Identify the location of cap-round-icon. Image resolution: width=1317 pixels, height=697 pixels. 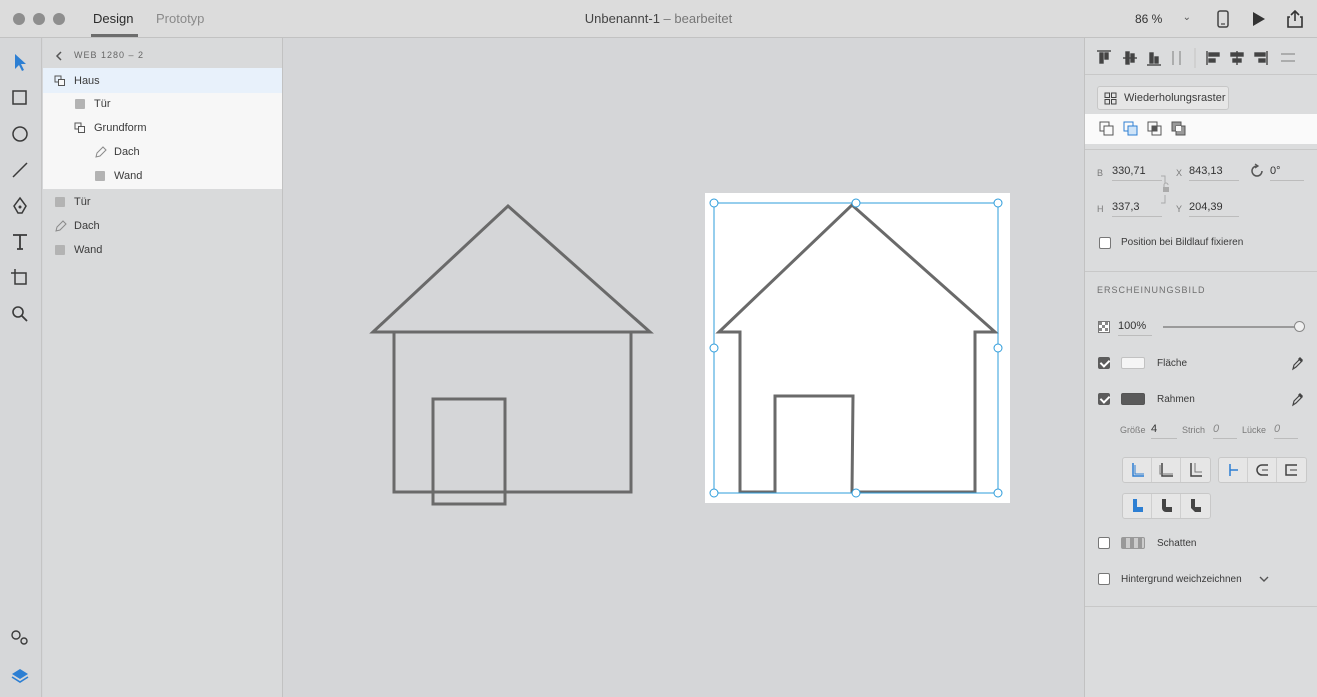
(1262, 470).